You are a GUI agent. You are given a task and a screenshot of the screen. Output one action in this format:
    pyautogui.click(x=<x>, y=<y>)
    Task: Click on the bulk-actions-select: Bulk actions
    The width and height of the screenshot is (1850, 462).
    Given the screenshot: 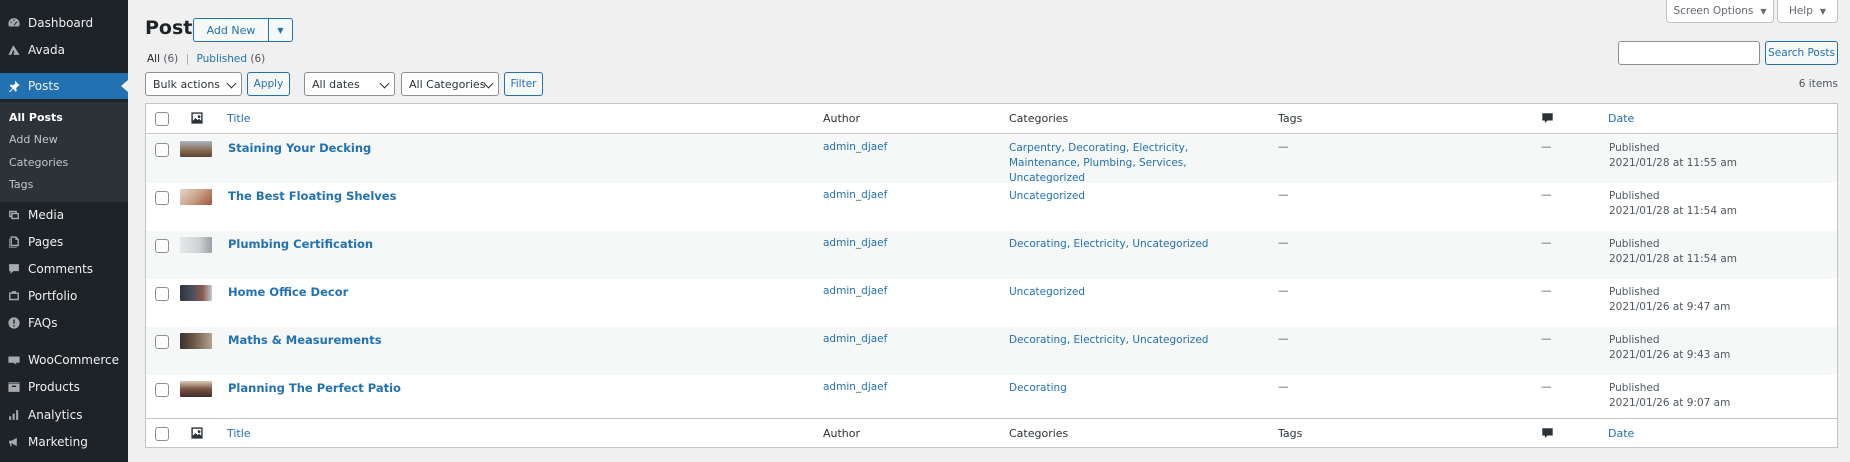 What is the action you would take?
    pyautogui.click(x=193, y=84)
    